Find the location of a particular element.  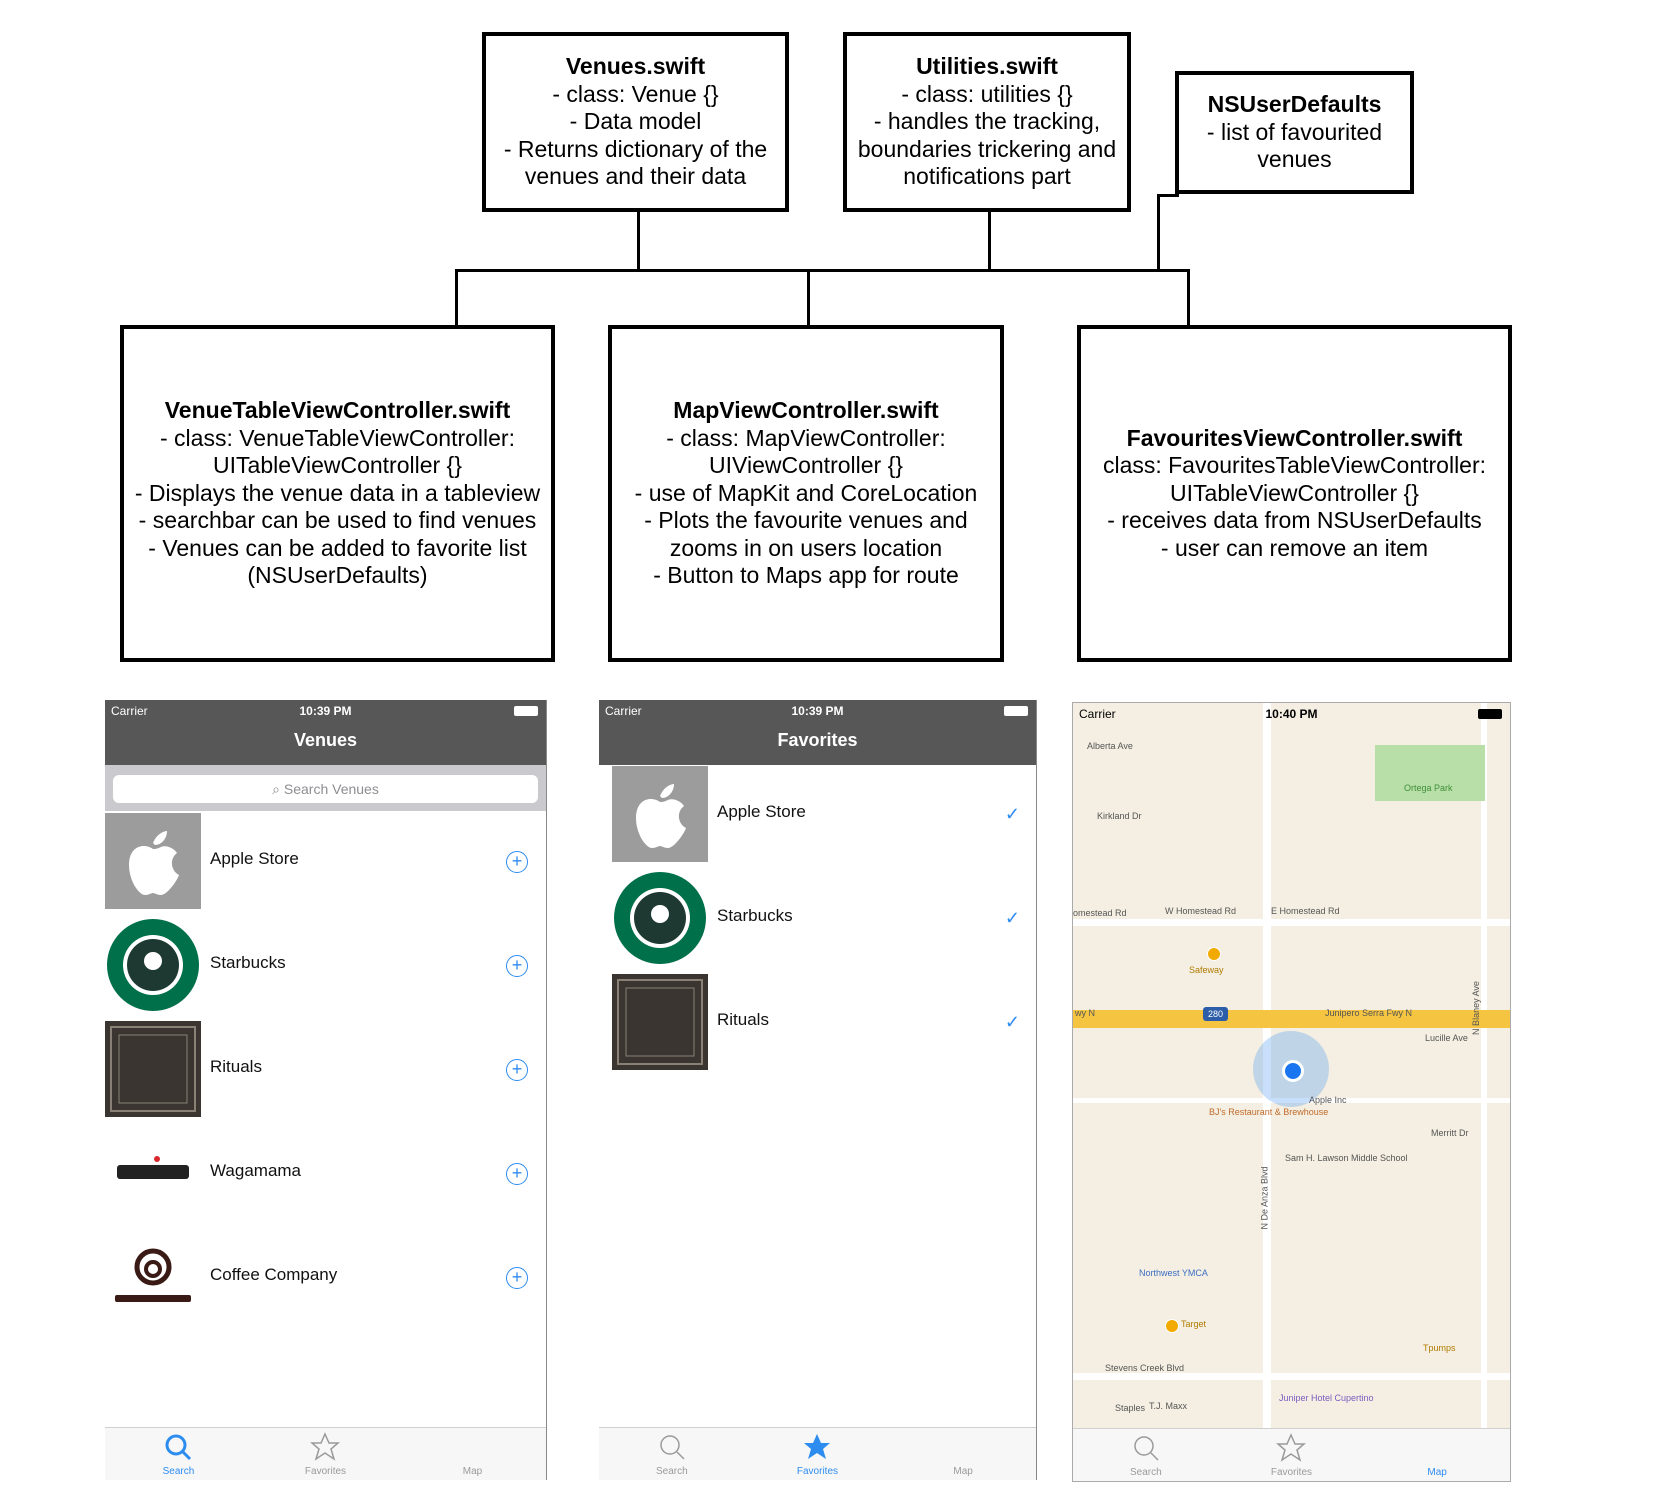

map-label: W Homestead Rd is located at coordinates (1201, 911).